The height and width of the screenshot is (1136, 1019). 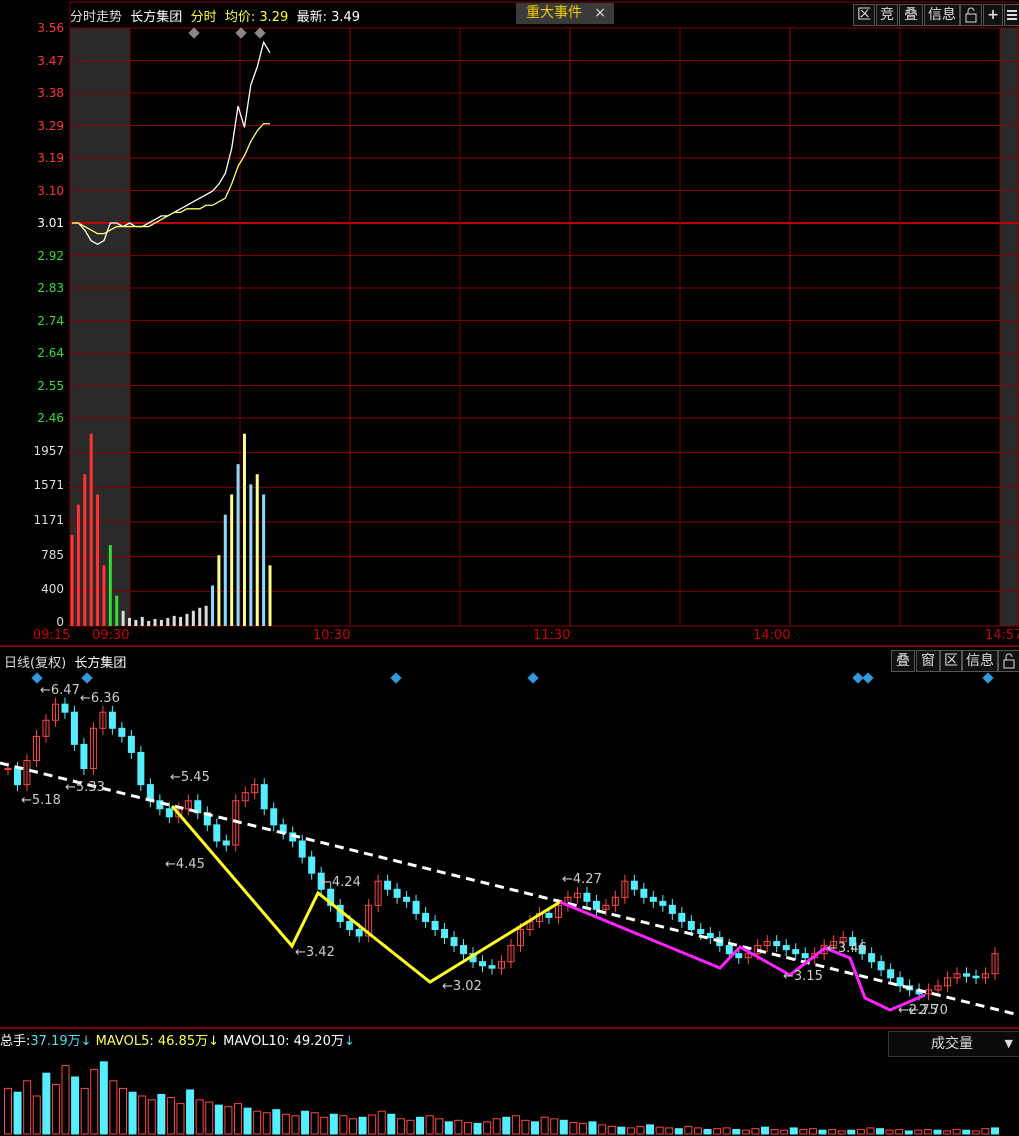 What do you see at coordinates (980, 661) in the screenshot?
I see `daily-info-button: 信息` at bounding box center [980, 661].